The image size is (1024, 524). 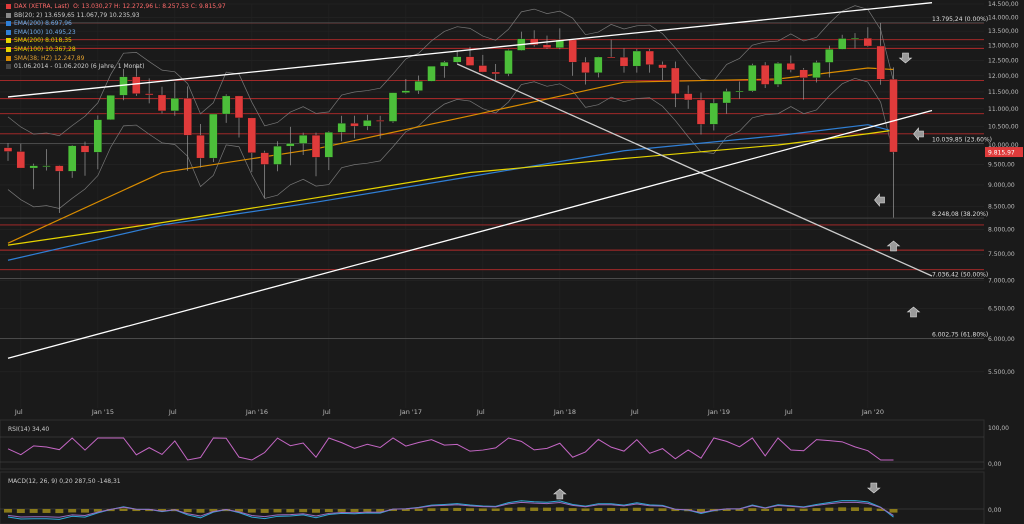 What do you see at coordinates (492, 444) in the screenshot?
I see `rsi-panel-frame` at bounding box center [492, 444].